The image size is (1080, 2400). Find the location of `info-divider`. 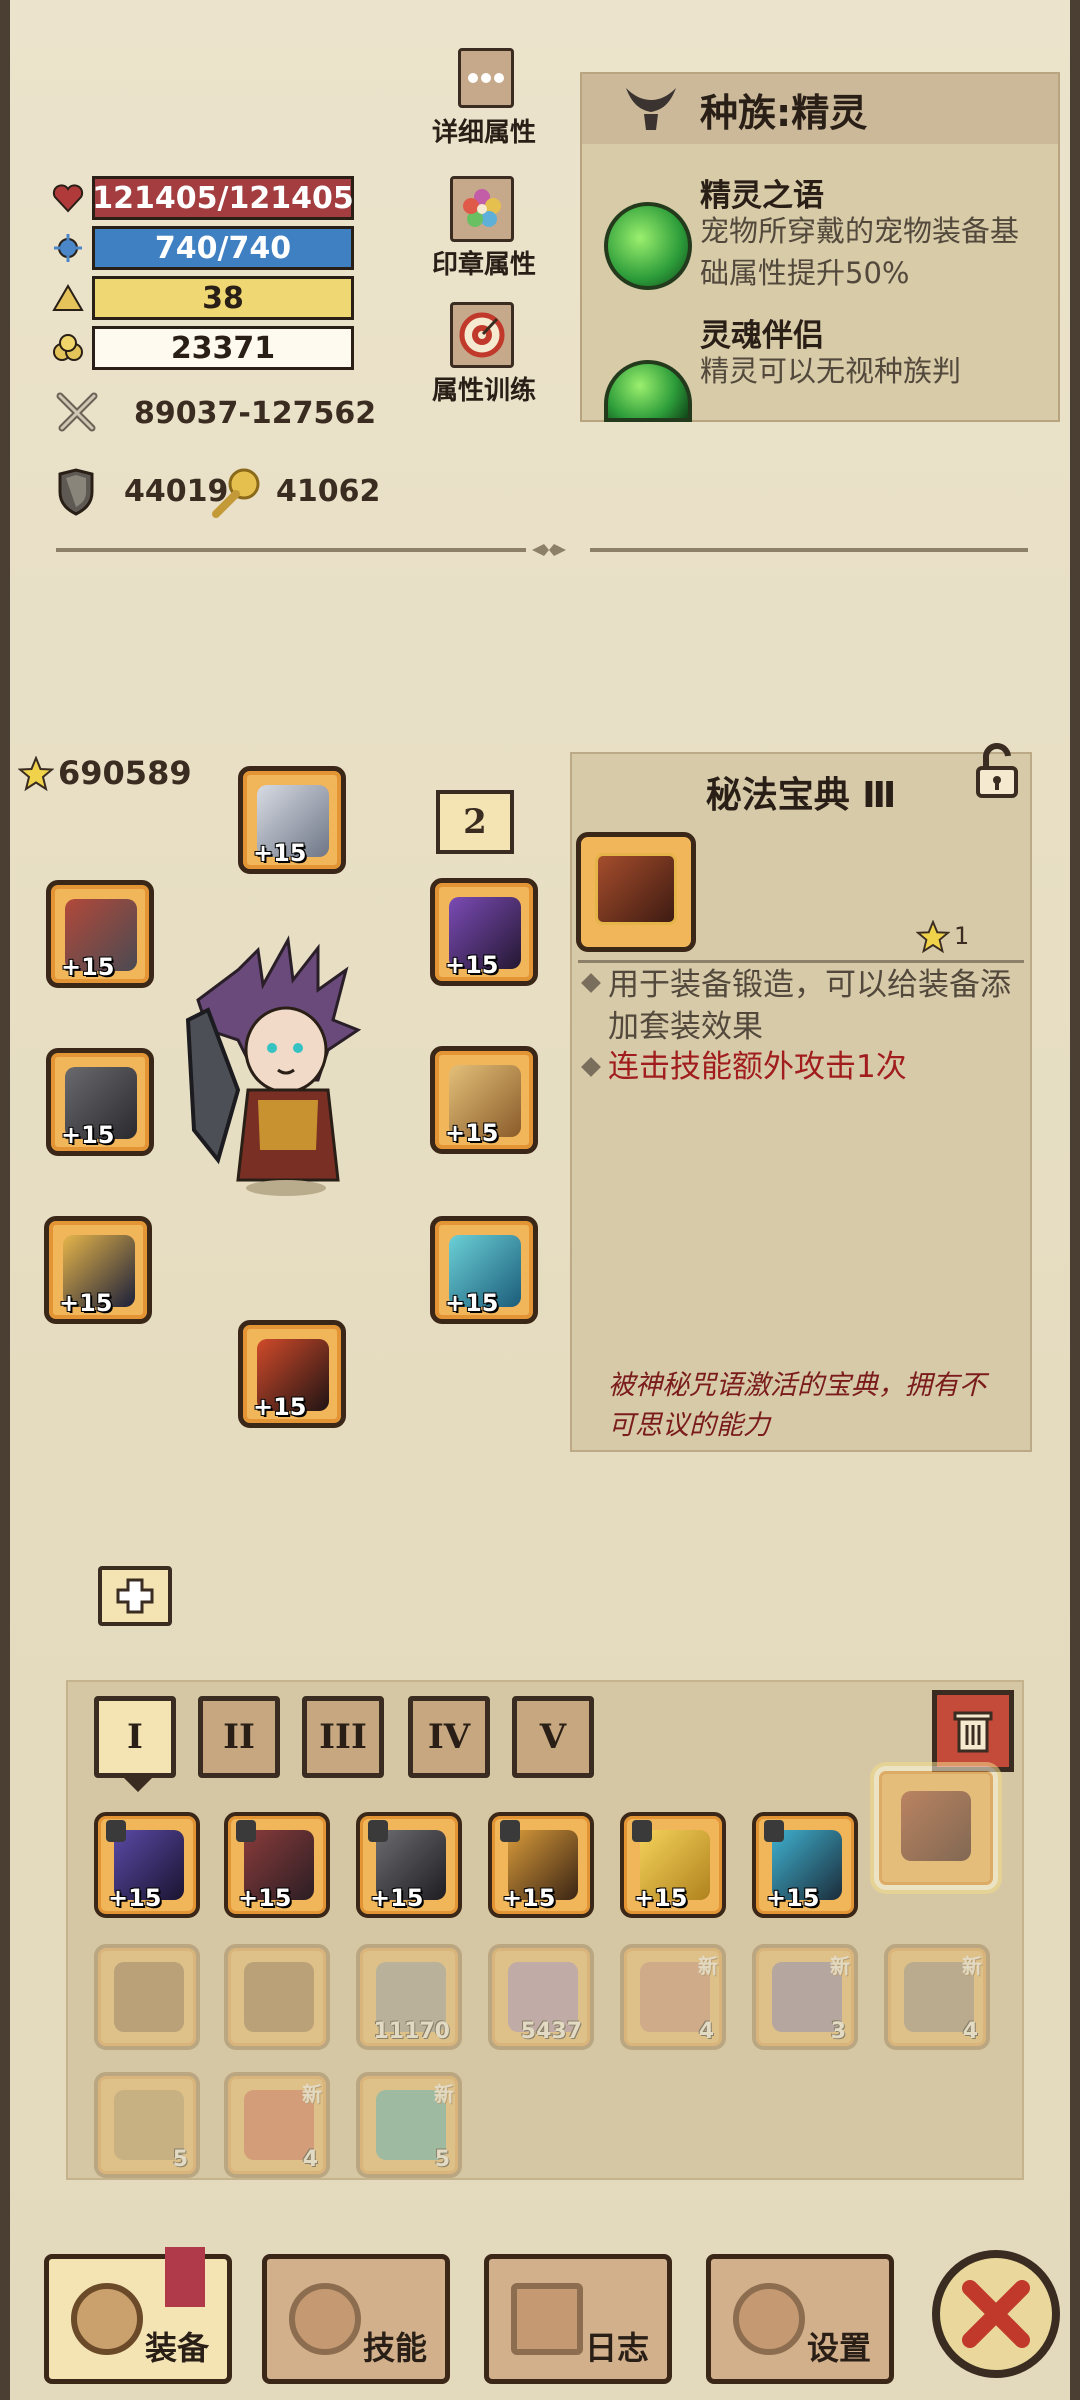

info-divider is located at coordinates (801, 961).